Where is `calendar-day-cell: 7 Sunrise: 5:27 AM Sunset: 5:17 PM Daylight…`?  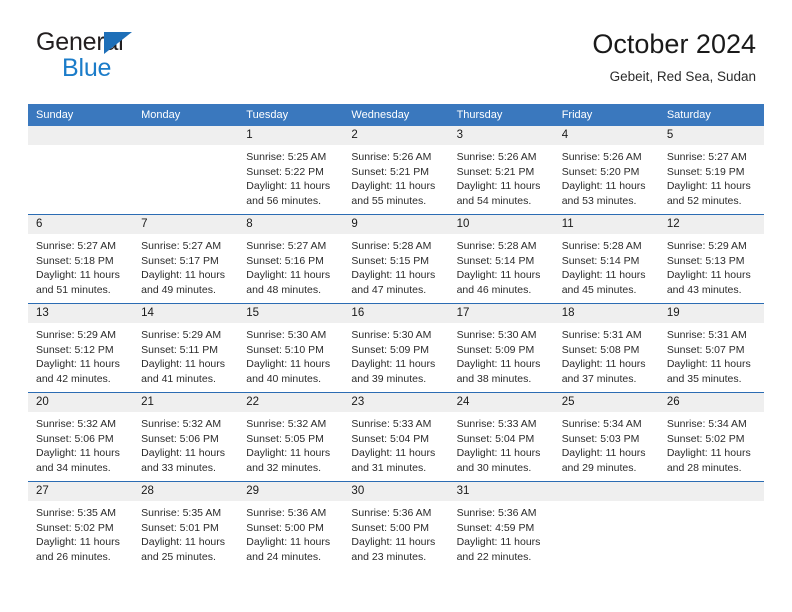
calendar-day-cell: 7 Sunrise: 5:27 AM Sunset: 5:17 PM Daylight… is located at coordinates (186, 259).